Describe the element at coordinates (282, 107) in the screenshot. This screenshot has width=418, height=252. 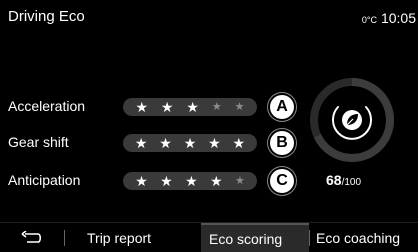
I see `marker-a: A` at that location.